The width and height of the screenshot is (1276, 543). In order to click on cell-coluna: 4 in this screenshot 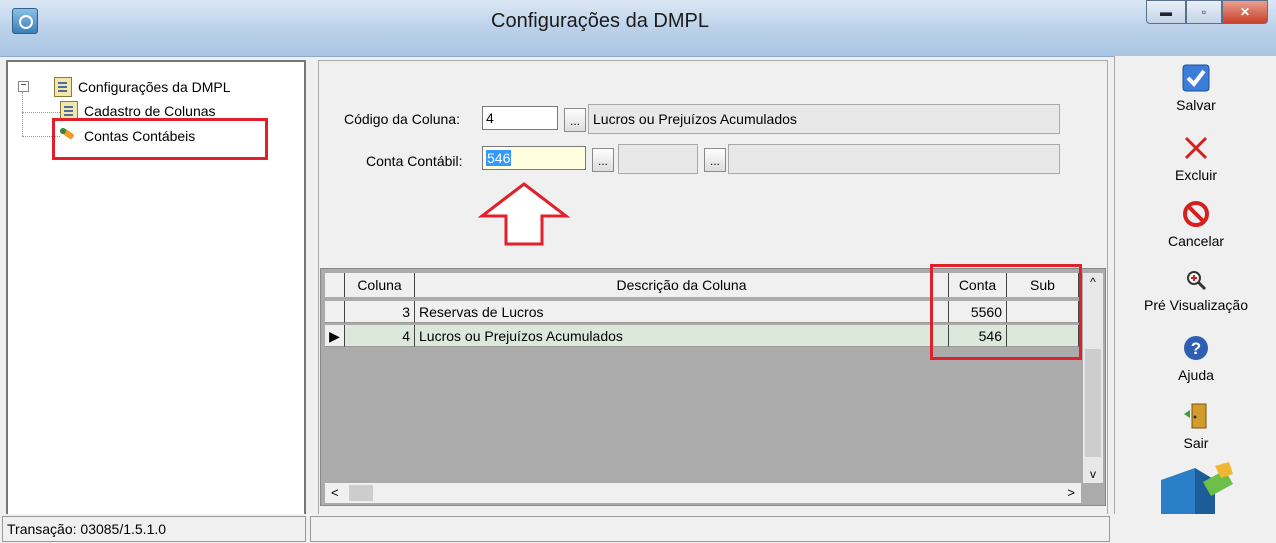, I will do `click(380, 336)`.